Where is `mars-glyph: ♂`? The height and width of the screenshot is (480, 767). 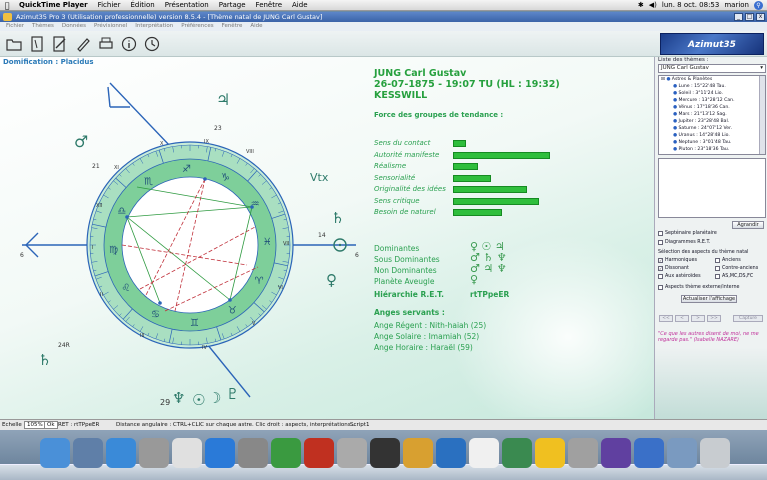
mars-glyph: ♂ is located at coordinates (81, 141).